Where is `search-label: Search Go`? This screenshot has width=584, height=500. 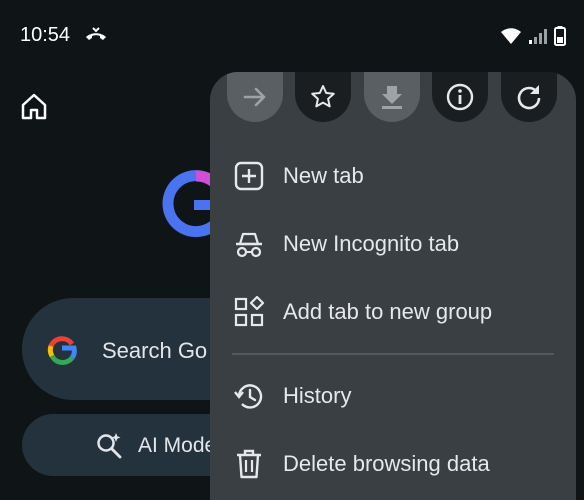
search-label: Search Go is located at coordinates (155, 350).